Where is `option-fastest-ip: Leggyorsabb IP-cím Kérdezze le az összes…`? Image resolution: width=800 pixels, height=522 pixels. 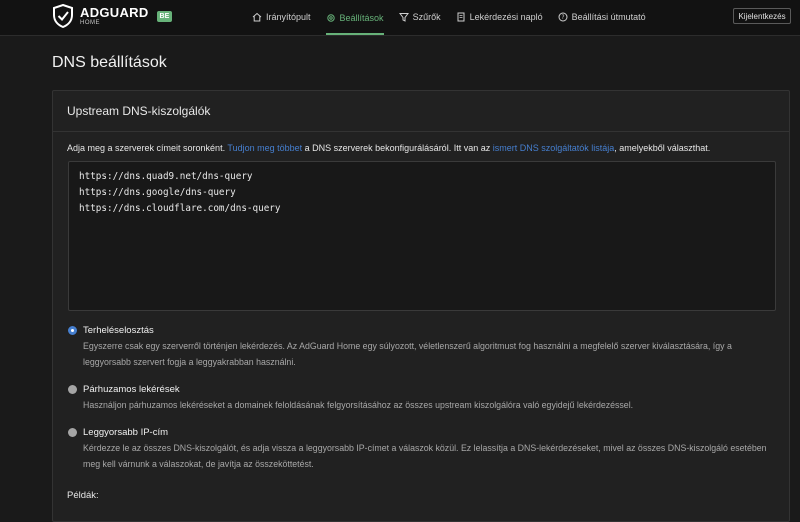 option-fastest-ip: Leggyorsabb IP-cím Kérdezze le az összes… is located at coordinates (423, 449).